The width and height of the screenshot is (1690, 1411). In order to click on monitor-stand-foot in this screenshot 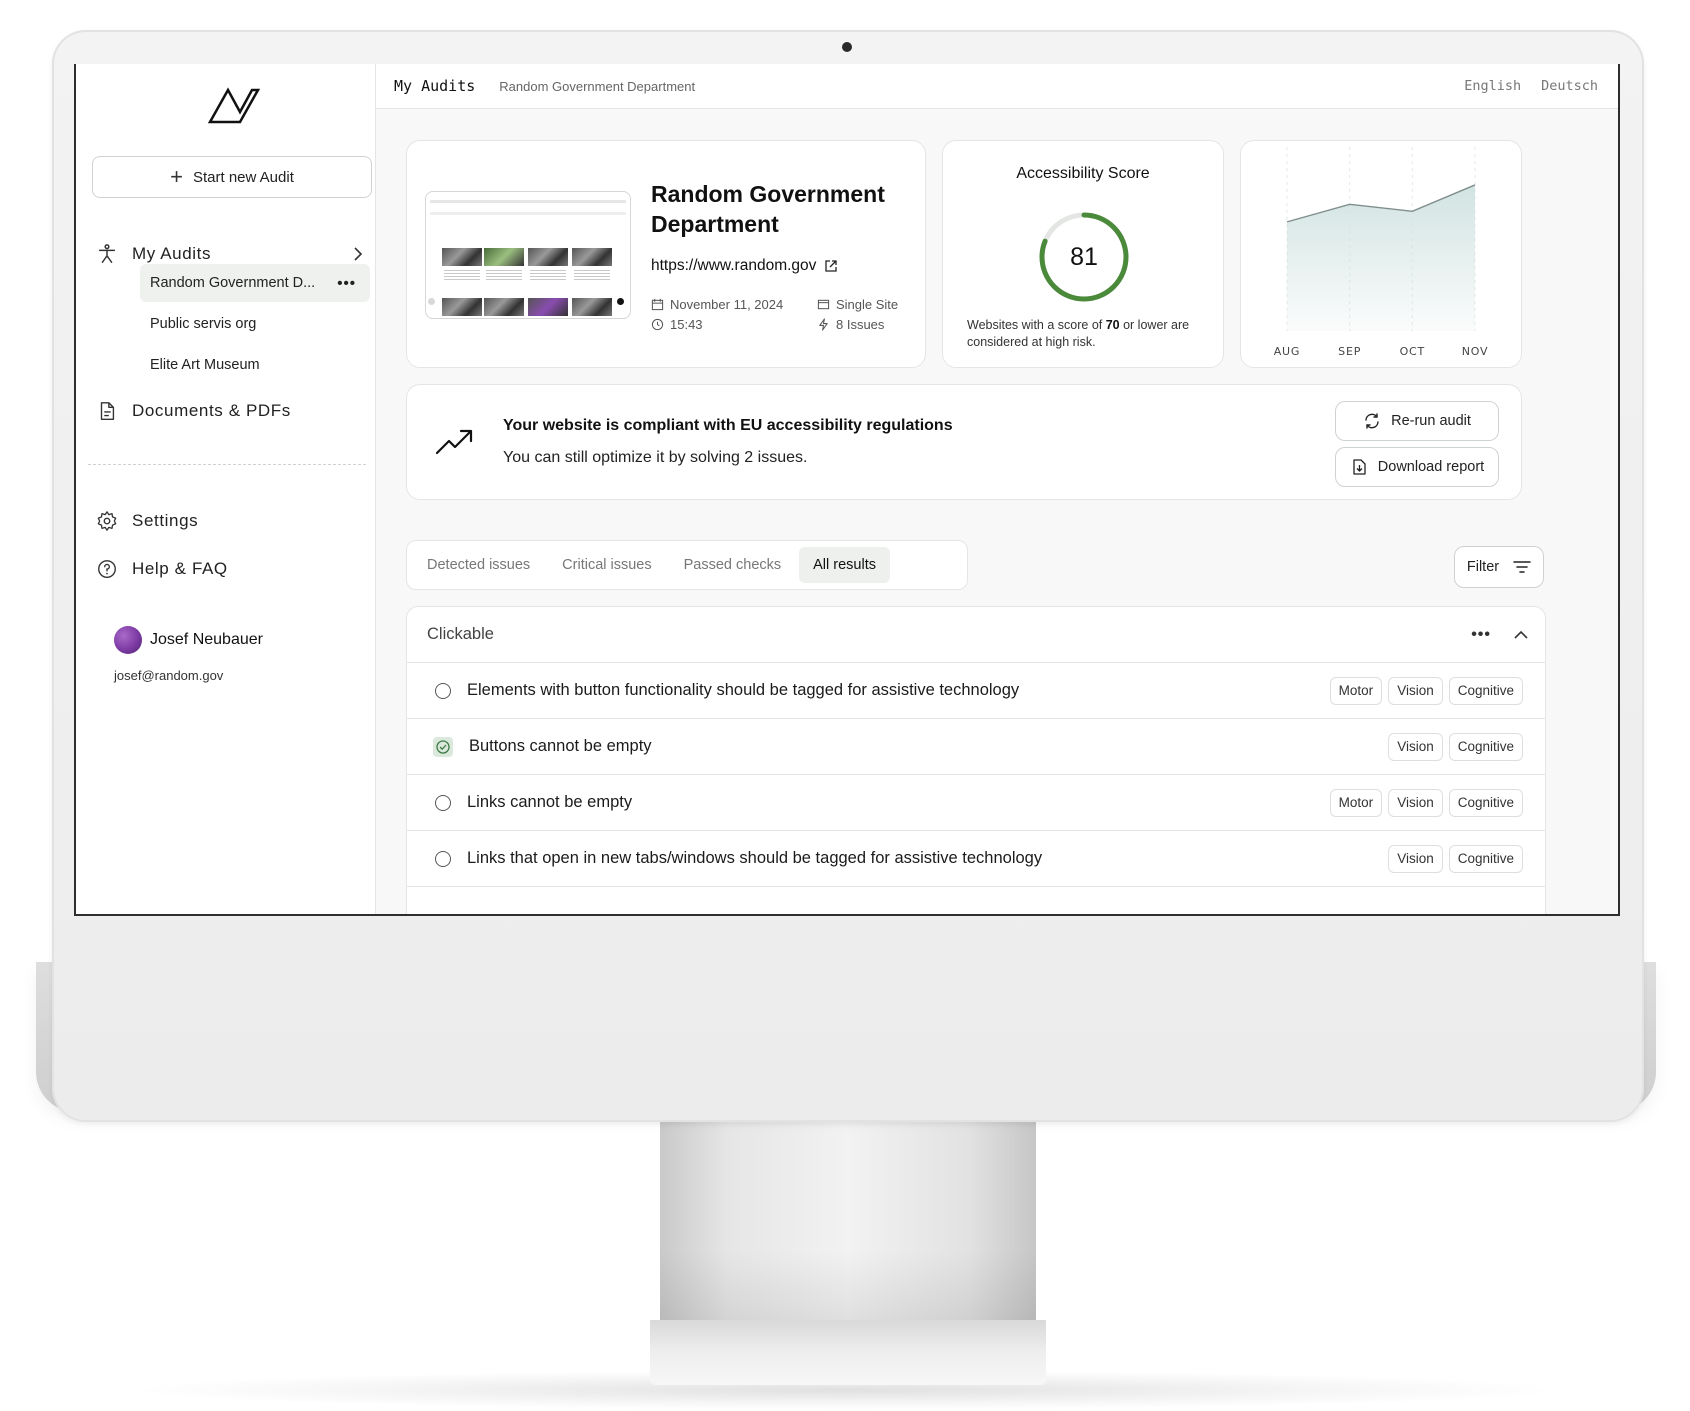, I will do `click(848, 1352)`.